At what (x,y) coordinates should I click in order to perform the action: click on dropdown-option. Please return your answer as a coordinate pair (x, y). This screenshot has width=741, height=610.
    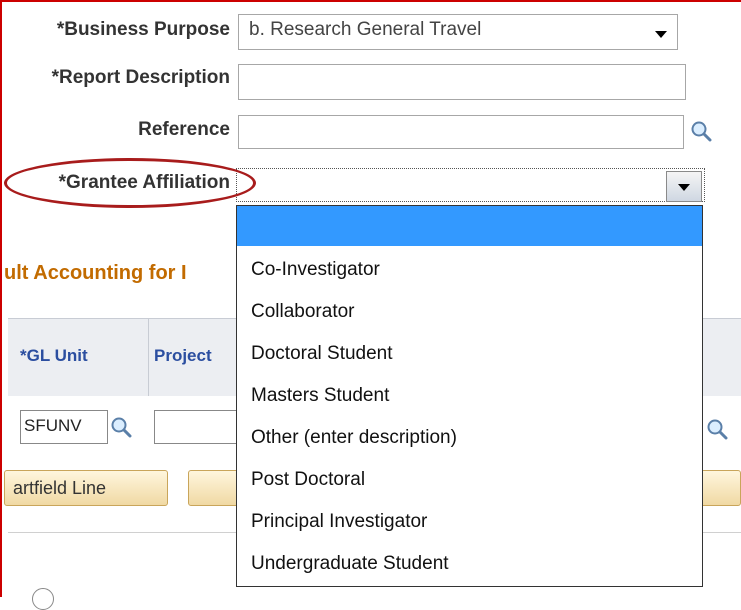
    Looking at the image, I should click on (469, 226).